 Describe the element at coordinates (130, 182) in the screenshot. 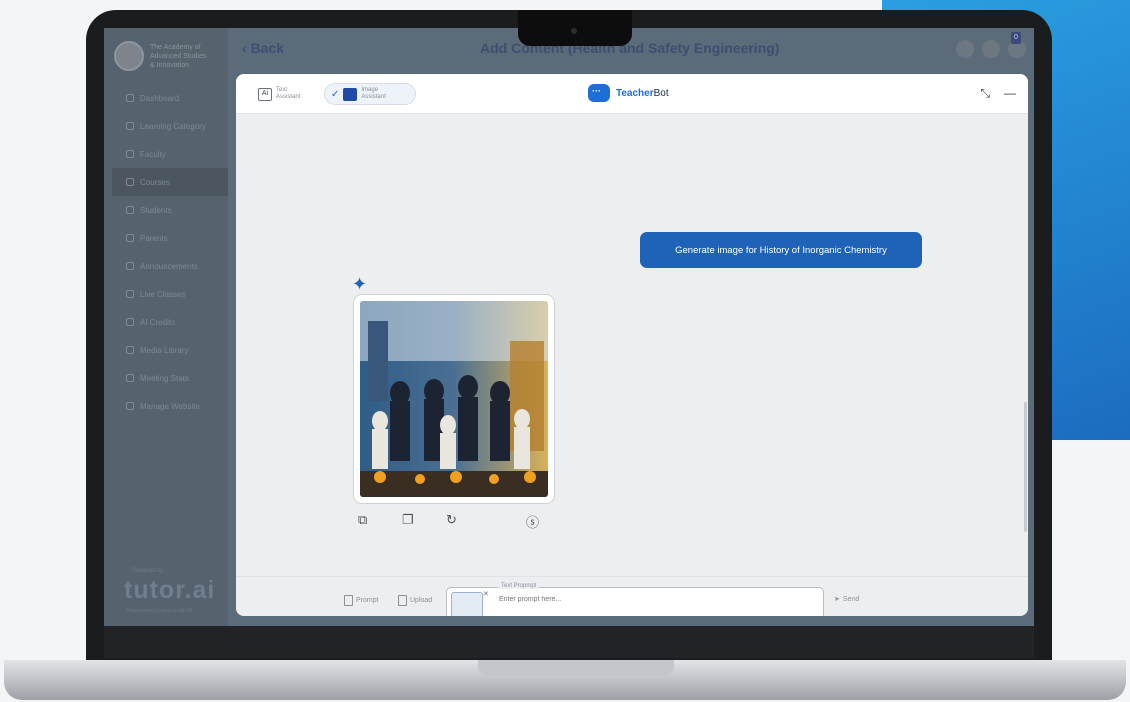

I see `courses-icon` at that location.